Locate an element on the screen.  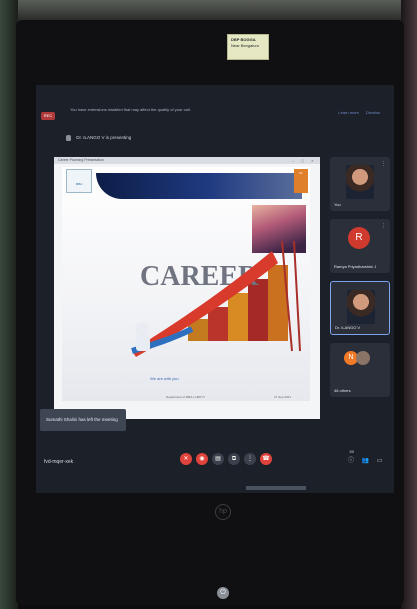
sticker-subtitle: Near Bengaluru is located at coordinates (245, 45).